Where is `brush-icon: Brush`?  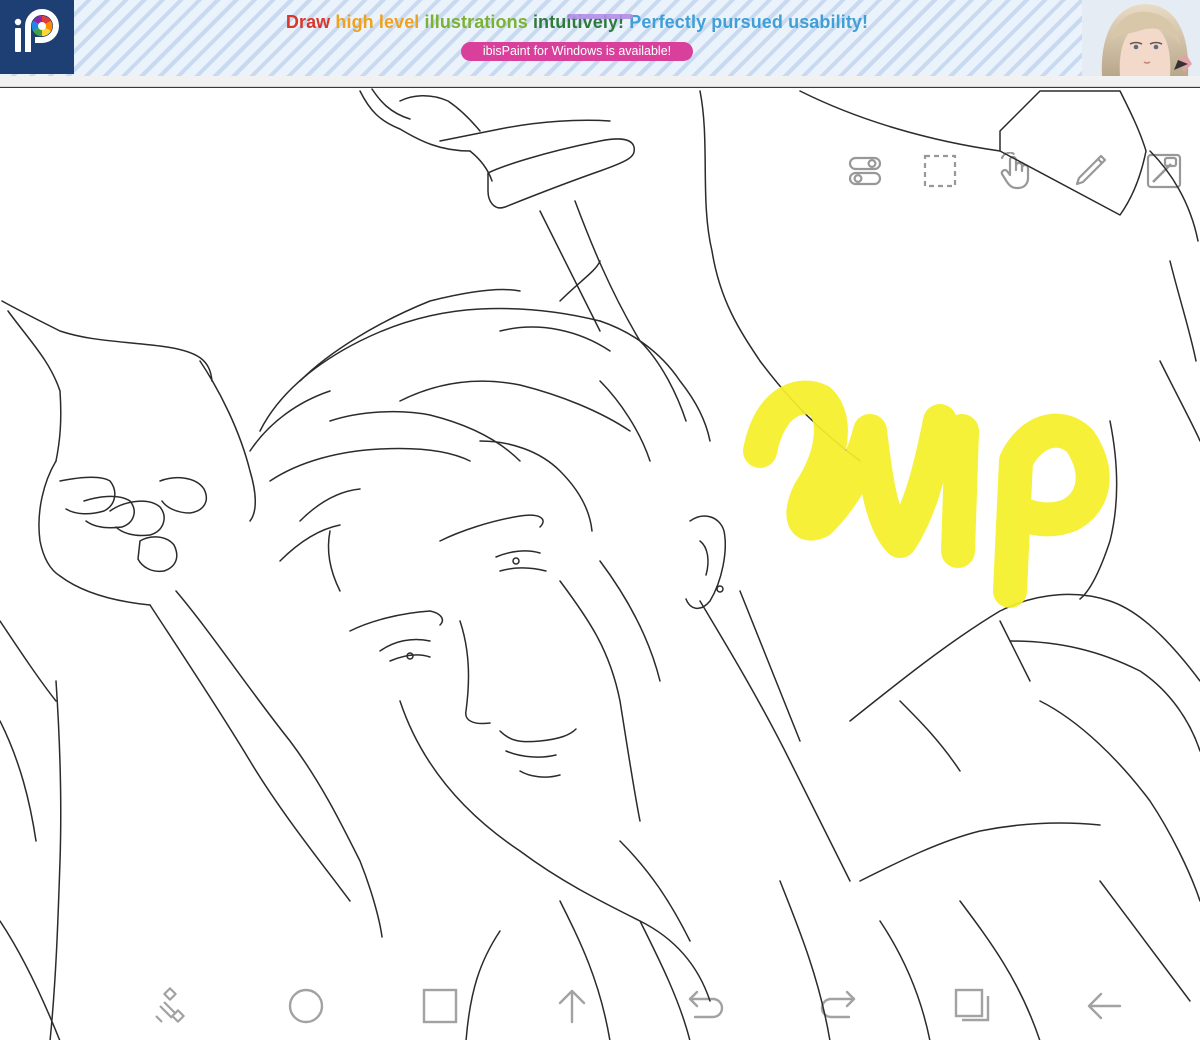 brush-icon: Brush is located at coordinates (1090, 171).